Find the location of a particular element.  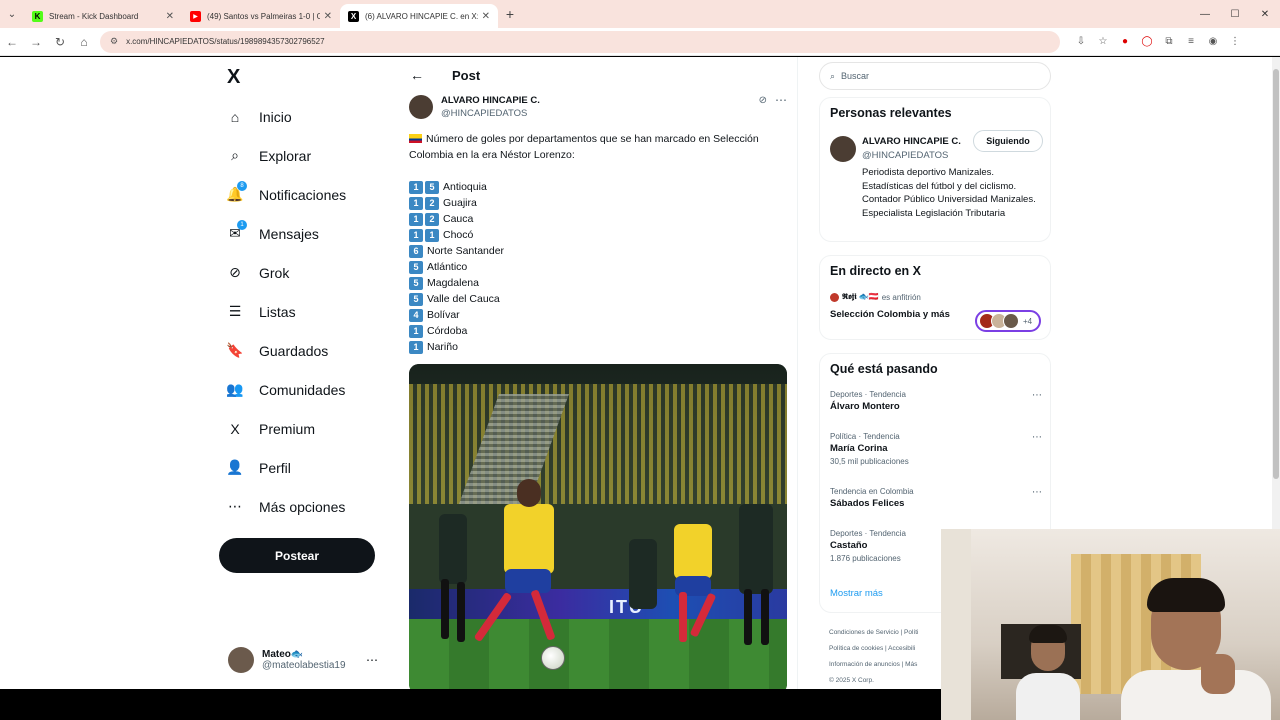

bookmark-icon: 🔖 is located at coordinates (235, 350).